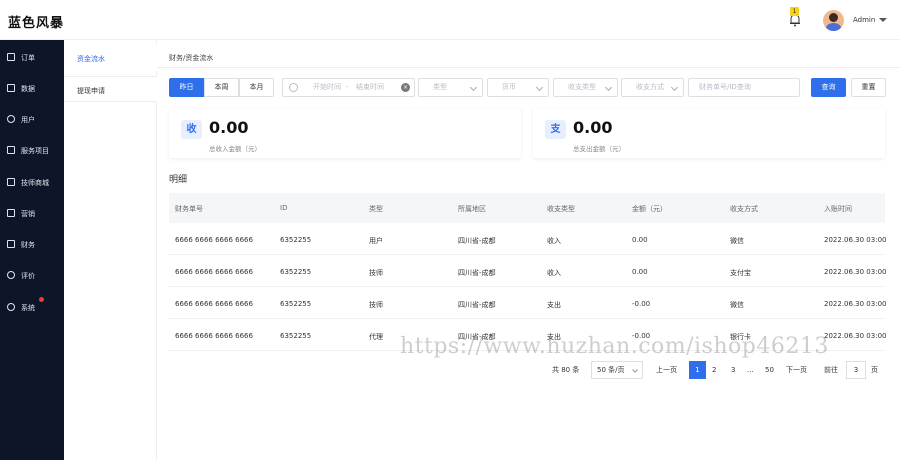 Image resolution: width=900 pixels, height=460 pixels. What do you see at coordinates (405, 87) in the screenshot?
I see `clear-icon: ×` at bounding box center [405, 87].